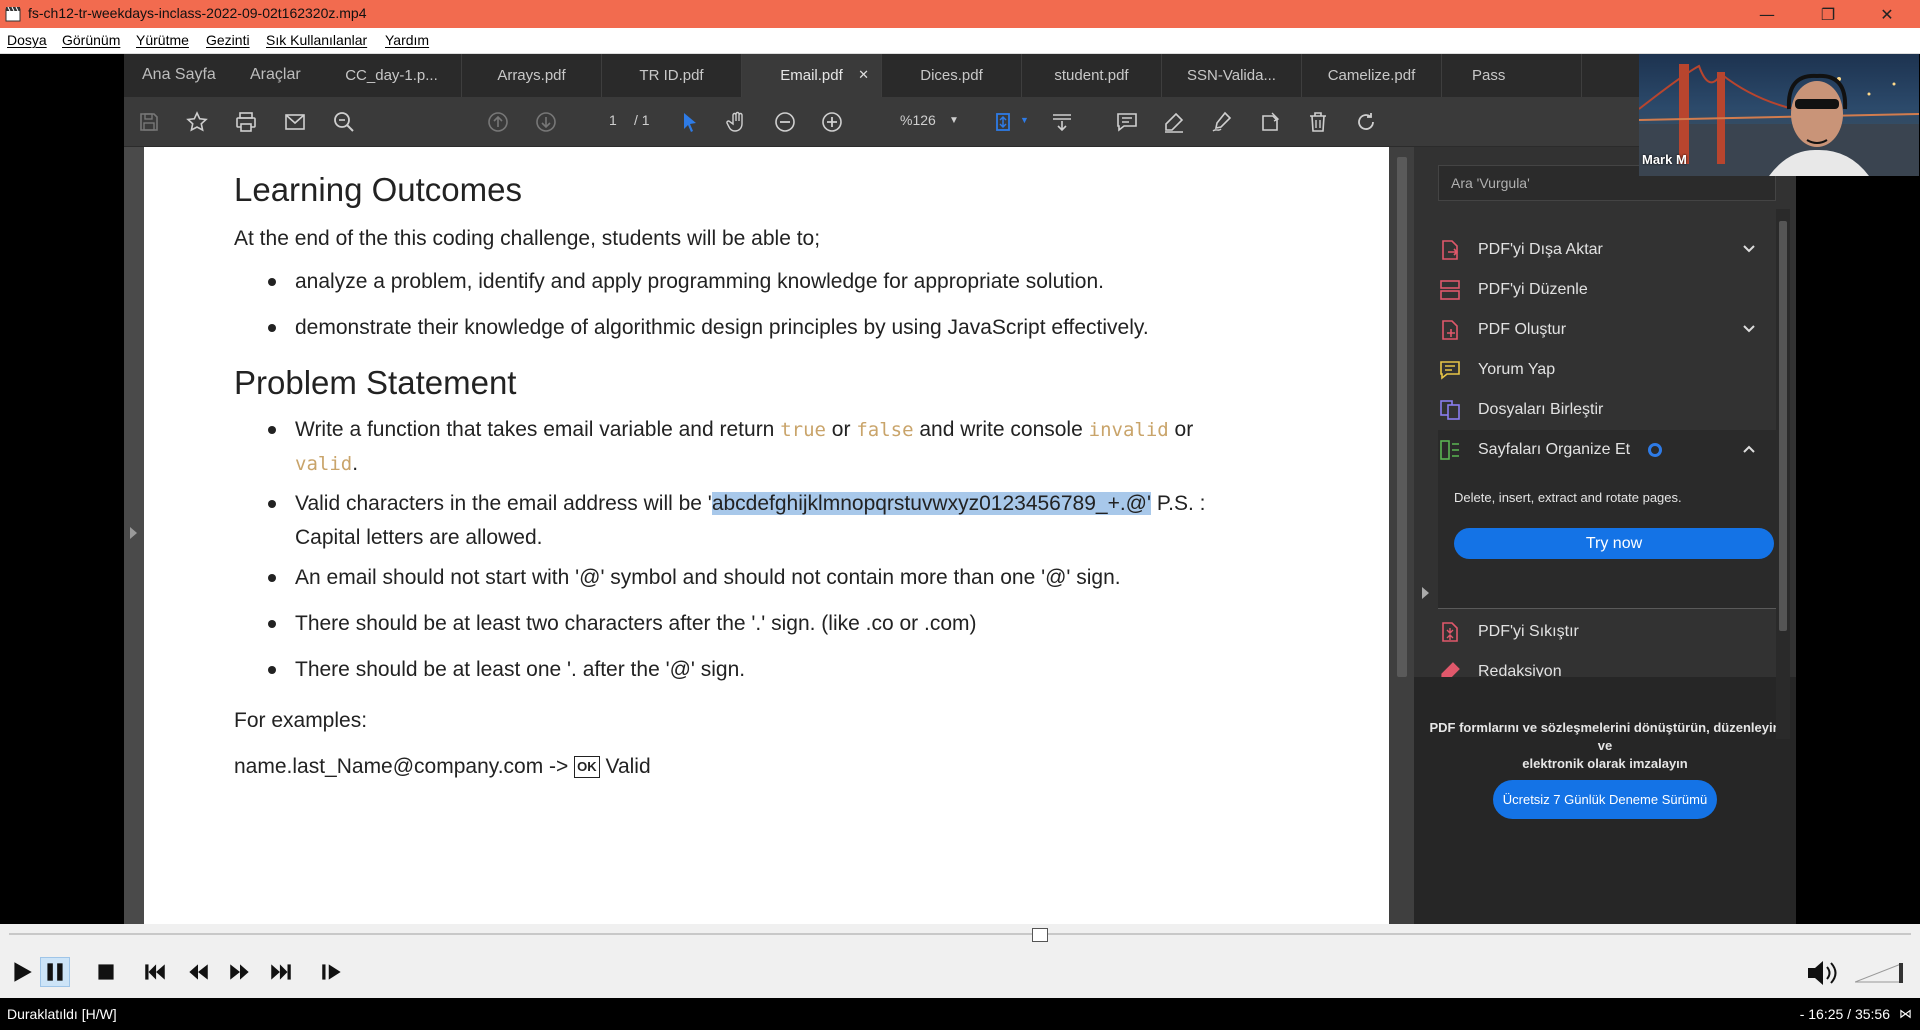  Describe the element at coordinates (918, 120) in the screenshot. I see `zoom-level: %126` at that location.